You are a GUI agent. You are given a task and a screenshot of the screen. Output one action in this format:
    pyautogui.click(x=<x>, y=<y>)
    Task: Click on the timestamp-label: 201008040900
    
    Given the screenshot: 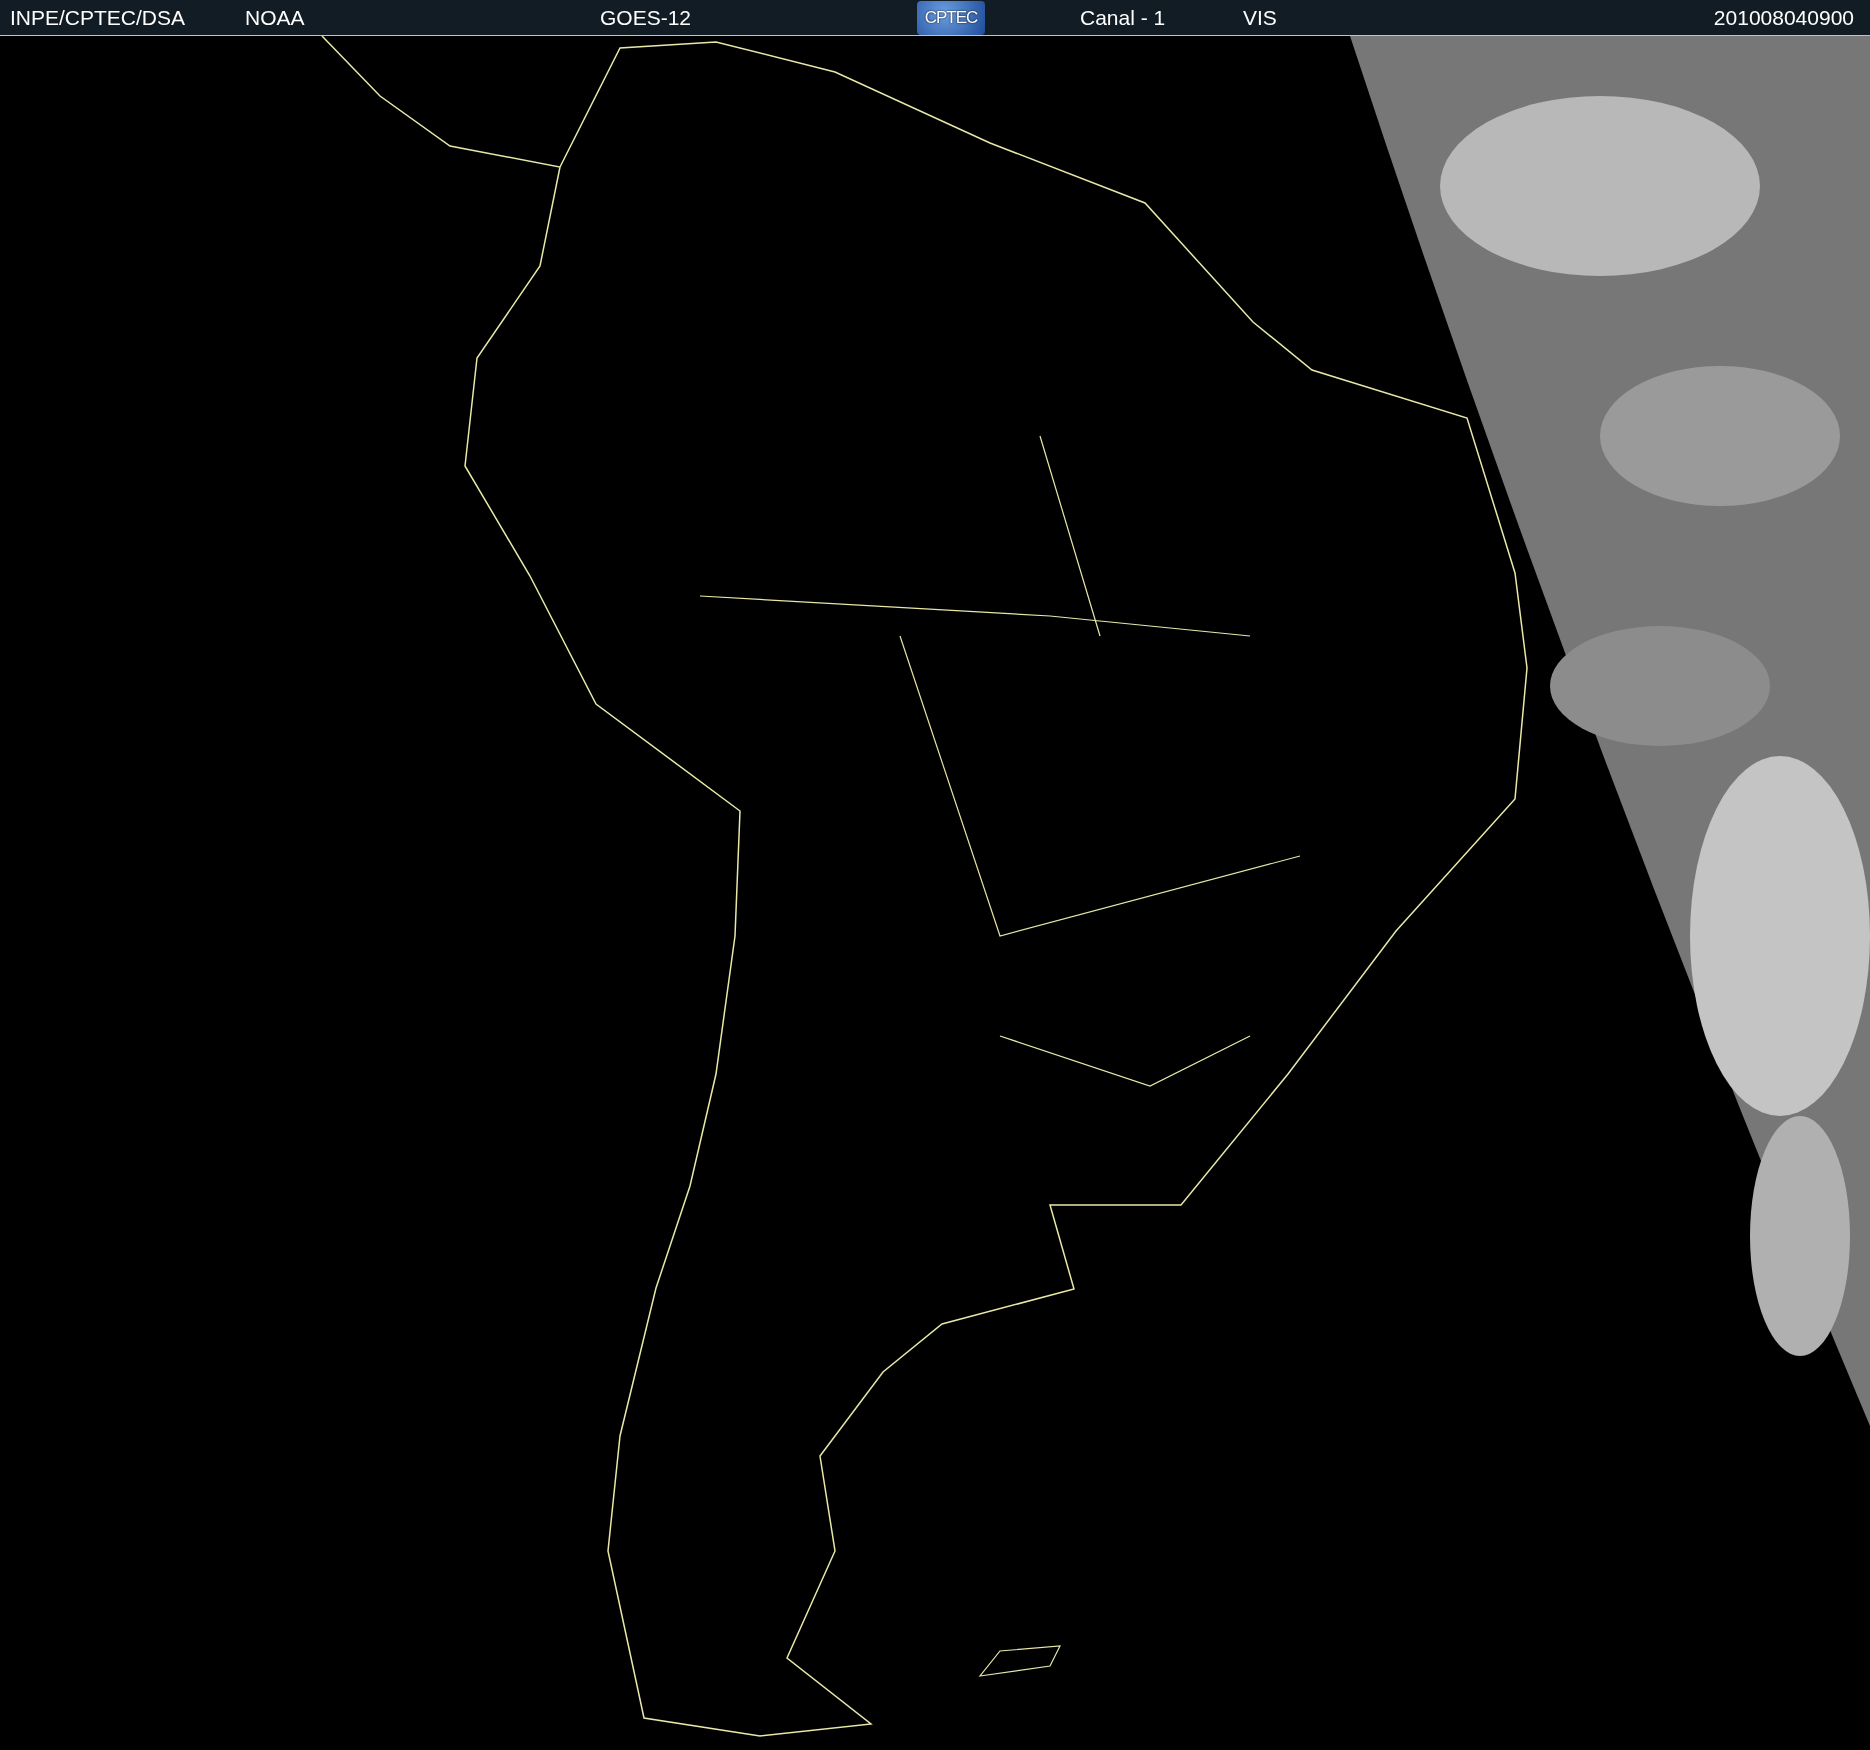 What is the action you would take?
    pyautogui.click(x=1784, y=17)
    